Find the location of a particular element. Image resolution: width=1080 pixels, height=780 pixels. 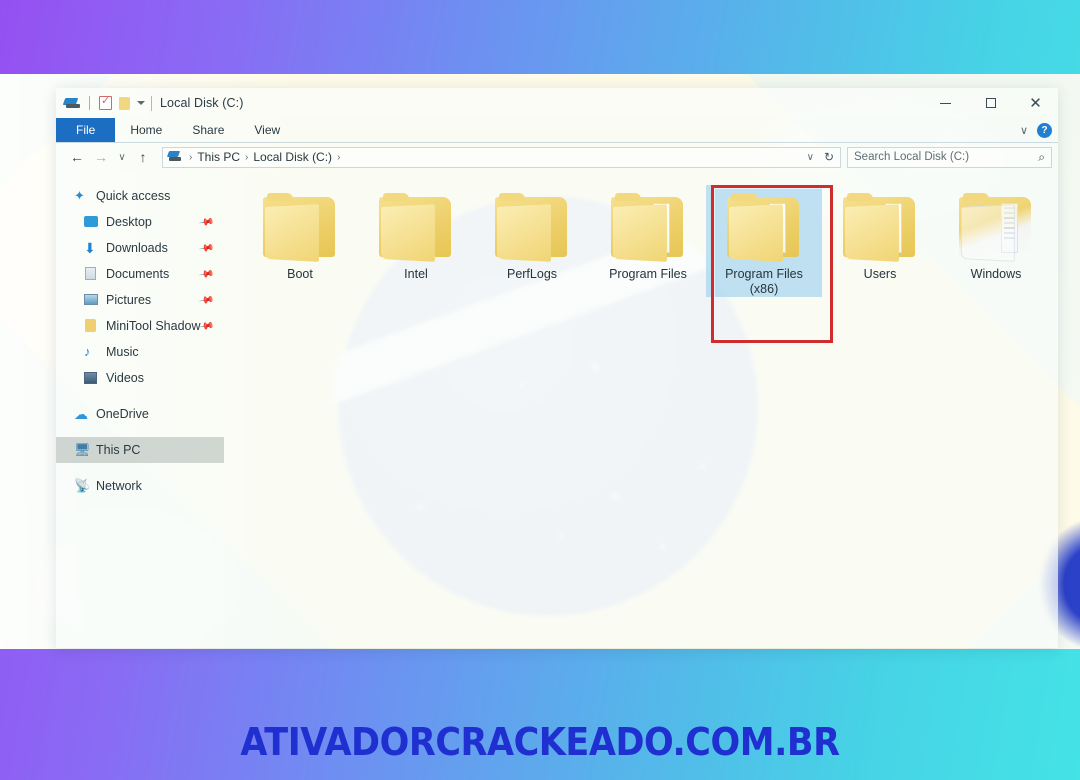

up-button: ↑ is located at coordinates (143, 157).